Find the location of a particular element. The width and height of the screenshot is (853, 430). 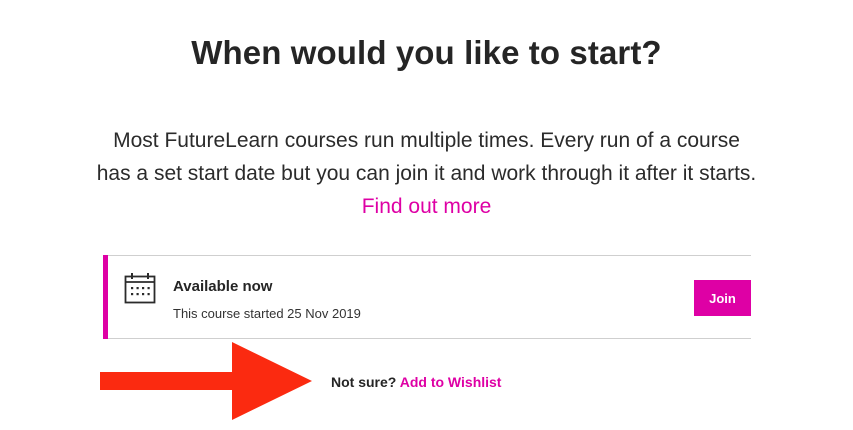

calendar-icon is located at coordinates (140, 288).